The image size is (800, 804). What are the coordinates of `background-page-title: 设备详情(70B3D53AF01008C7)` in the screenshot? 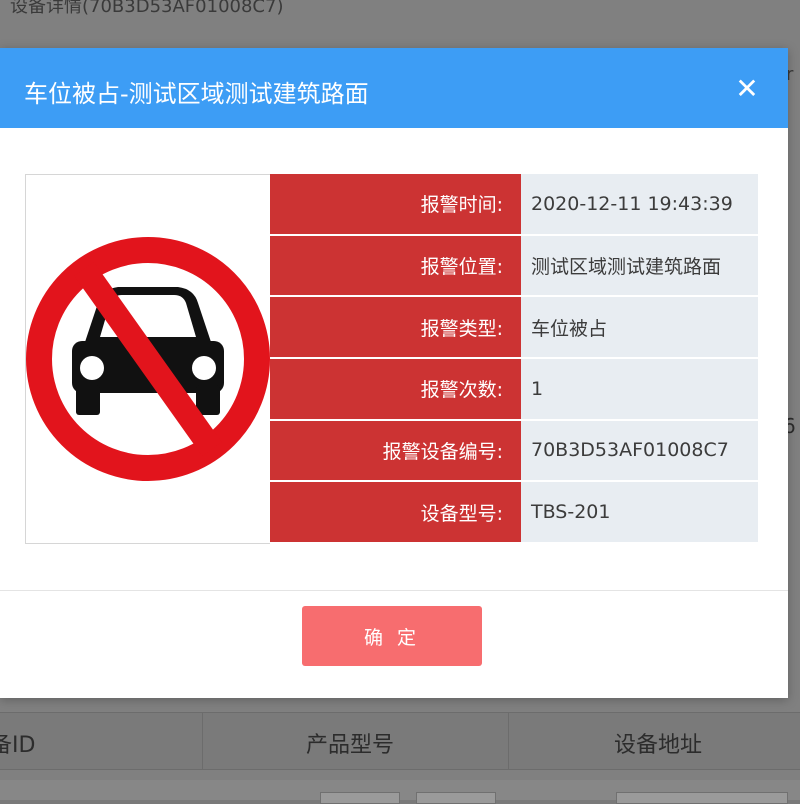 It's located at (147, 8).